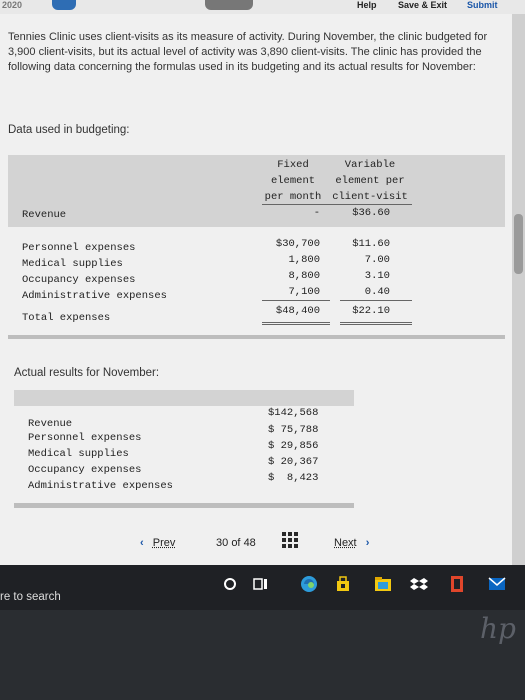 This screenshot has width=525, height=700. What do you see at coordinates (44, 215) in the screenshot?
I see `budget-row-label: Revenue` at bounding box center [44, 215].